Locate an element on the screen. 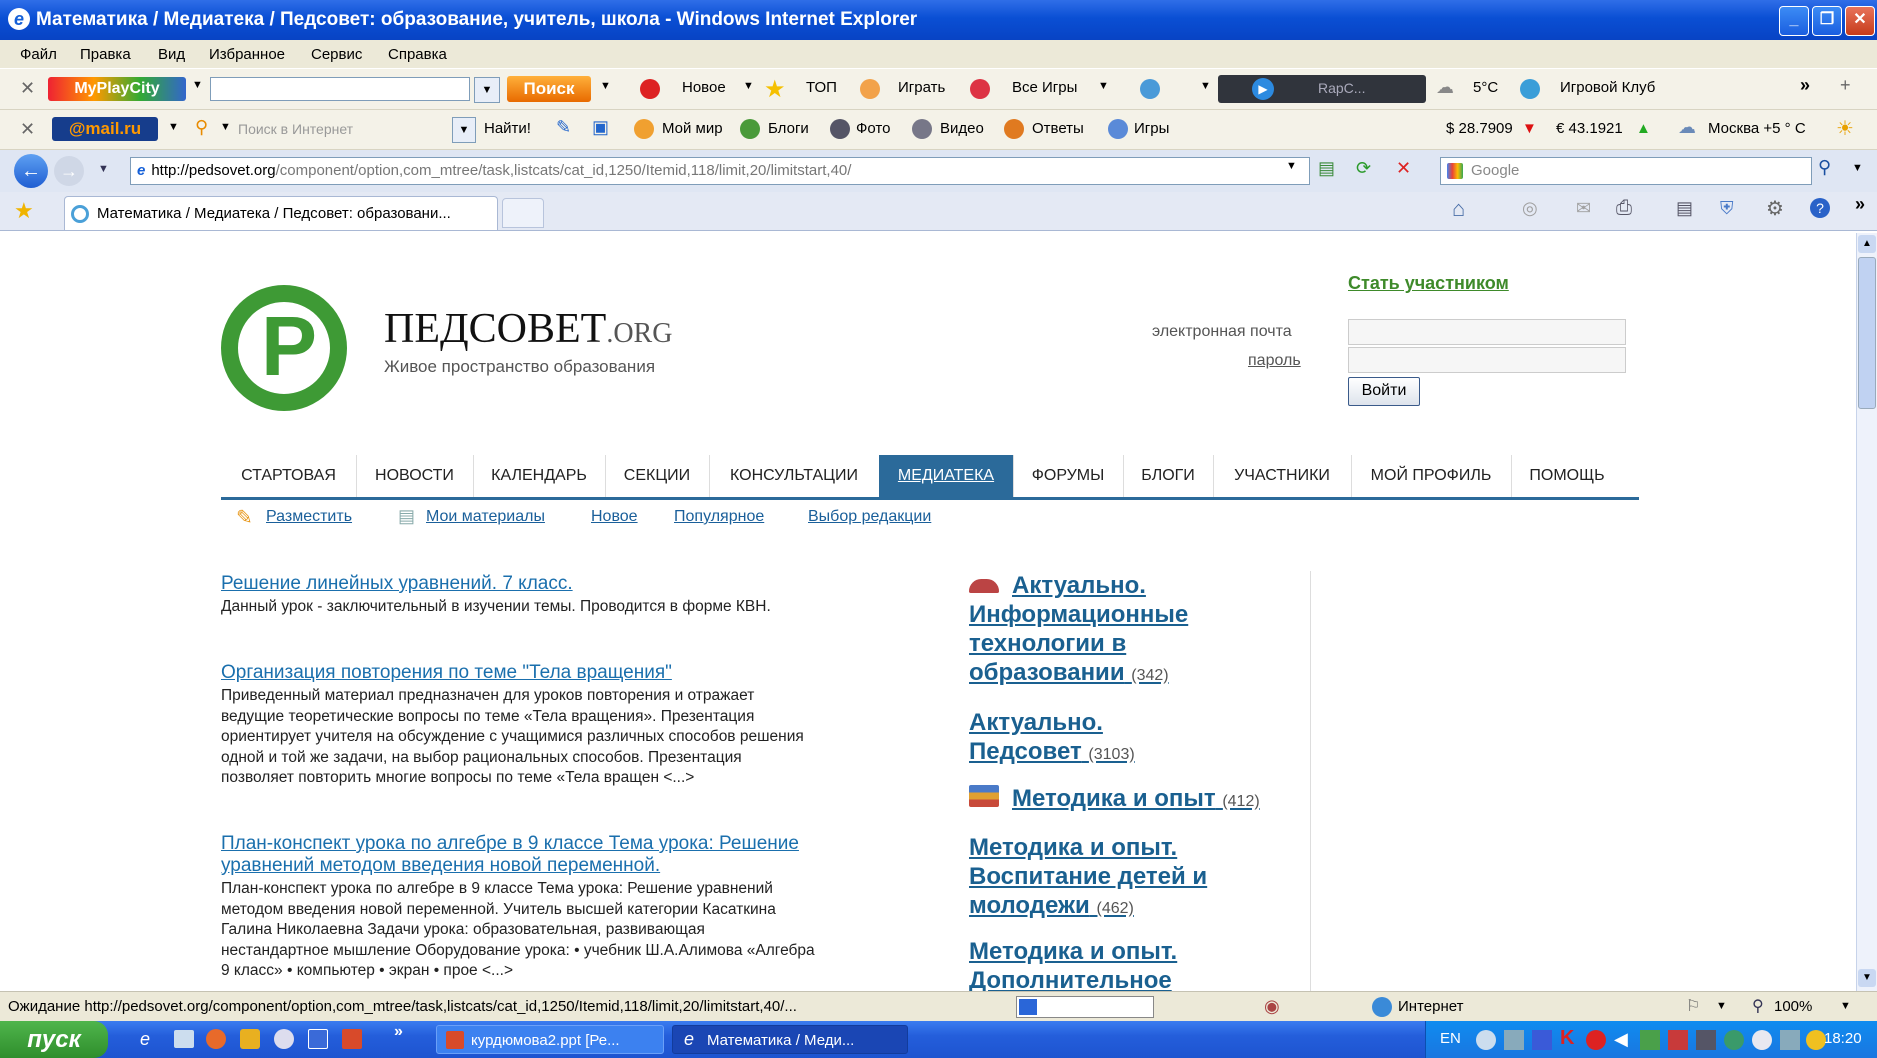 The width and height of the screenshot is (1877, 1058). pen-icon: ✎ is located at coordinates (563, 127).